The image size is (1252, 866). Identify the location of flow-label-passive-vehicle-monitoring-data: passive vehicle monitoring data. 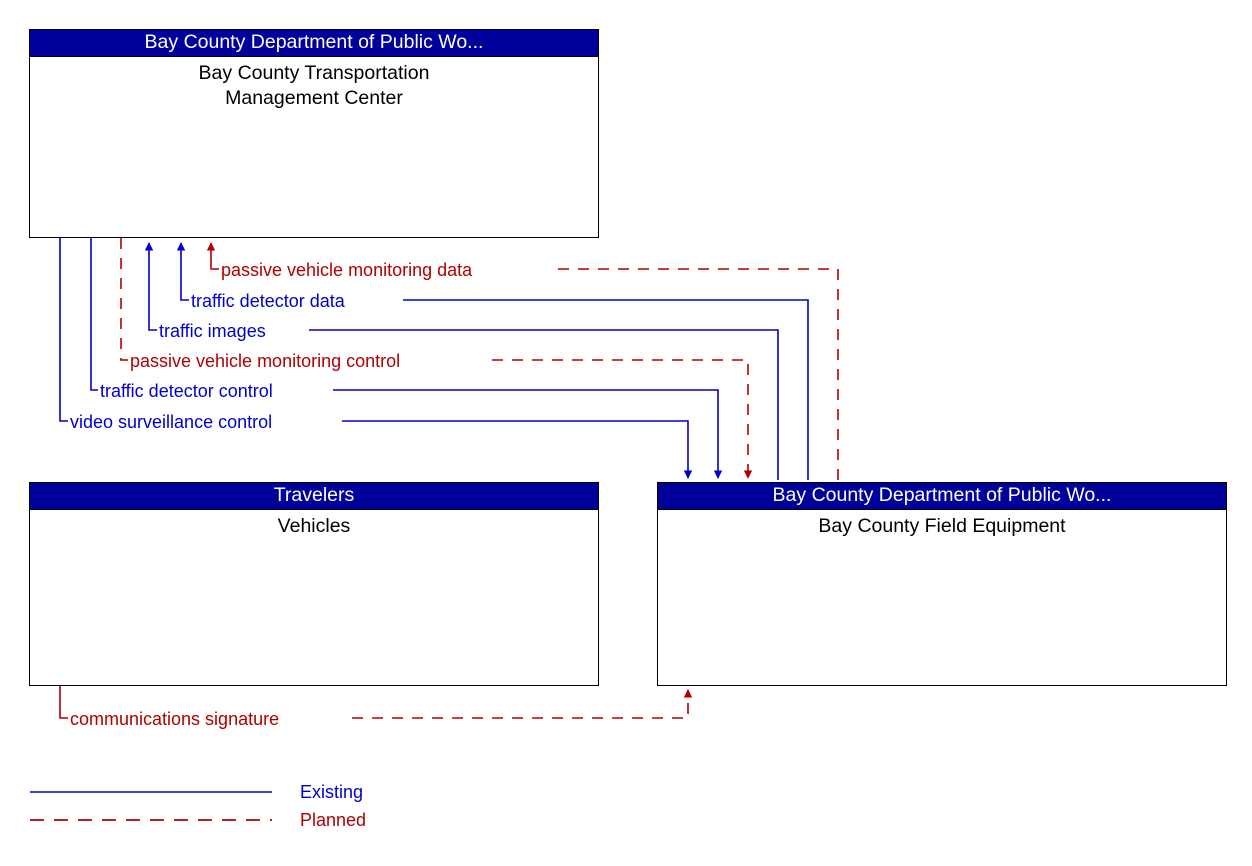
(347, 270).